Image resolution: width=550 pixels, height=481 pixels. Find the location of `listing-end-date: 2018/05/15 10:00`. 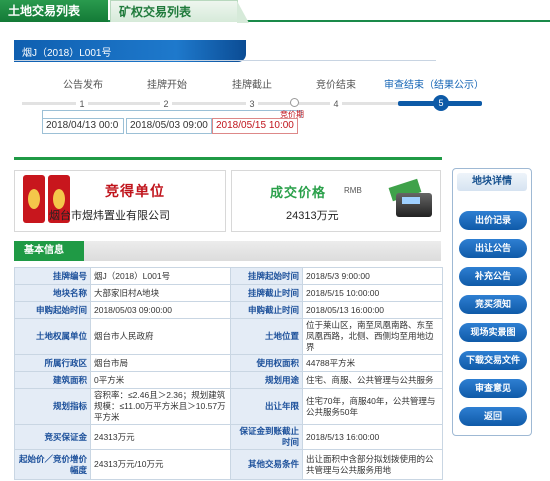

listing-end-date: 2018/05/15 10:00 is located at coordinates (255, 126).